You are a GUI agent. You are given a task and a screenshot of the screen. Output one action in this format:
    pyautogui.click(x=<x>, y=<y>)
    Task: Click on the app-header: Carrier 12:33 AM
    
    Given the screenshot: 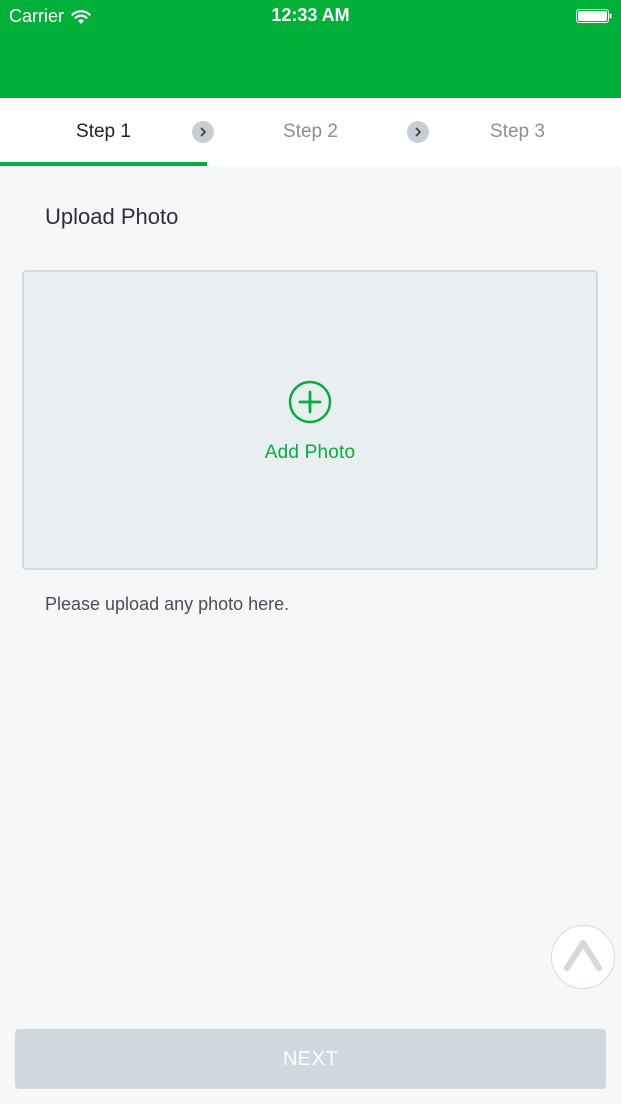 What is the action you would take?
    pyautogui.click(x=310, y=49)
    